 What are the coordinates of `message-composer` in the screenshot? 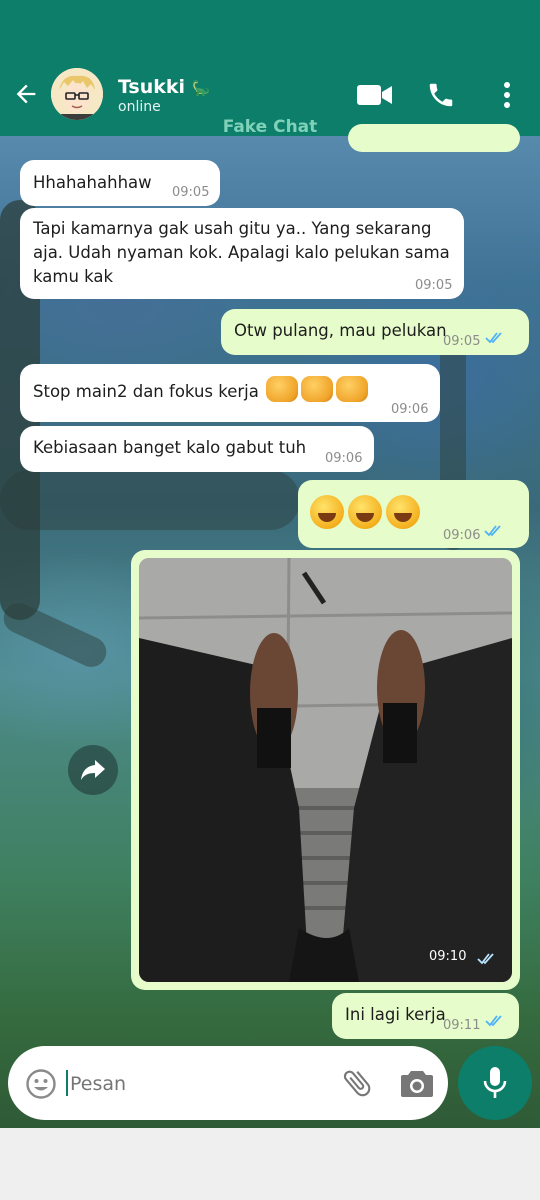 It's located at (228, 1083).